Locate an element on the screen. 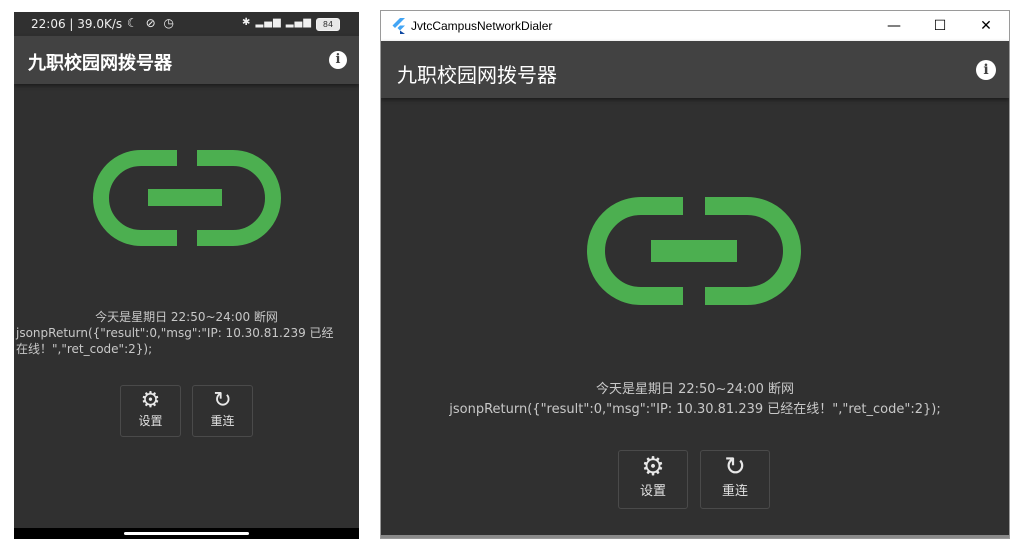 The height and width of the screenshot is (539, 1011). maximize-button: ☐ is located at coordinates (940, 26).